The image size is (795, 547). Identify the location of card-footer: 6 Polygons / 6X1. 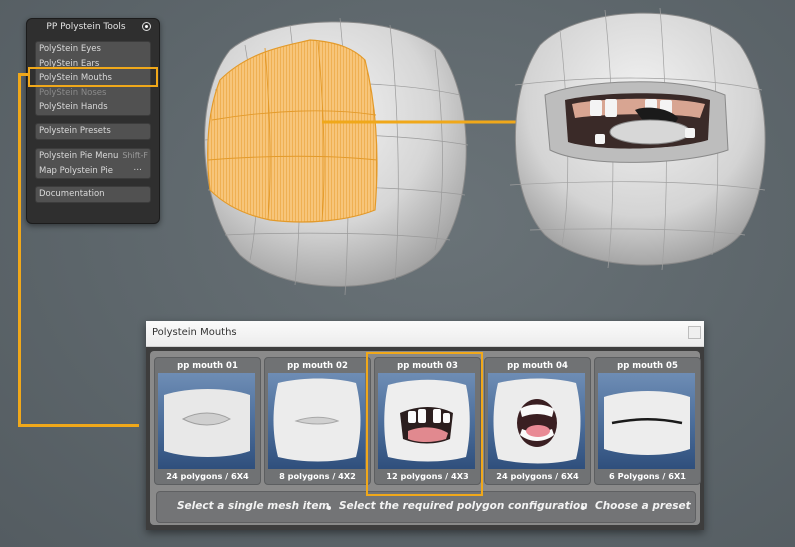
(647, 476).